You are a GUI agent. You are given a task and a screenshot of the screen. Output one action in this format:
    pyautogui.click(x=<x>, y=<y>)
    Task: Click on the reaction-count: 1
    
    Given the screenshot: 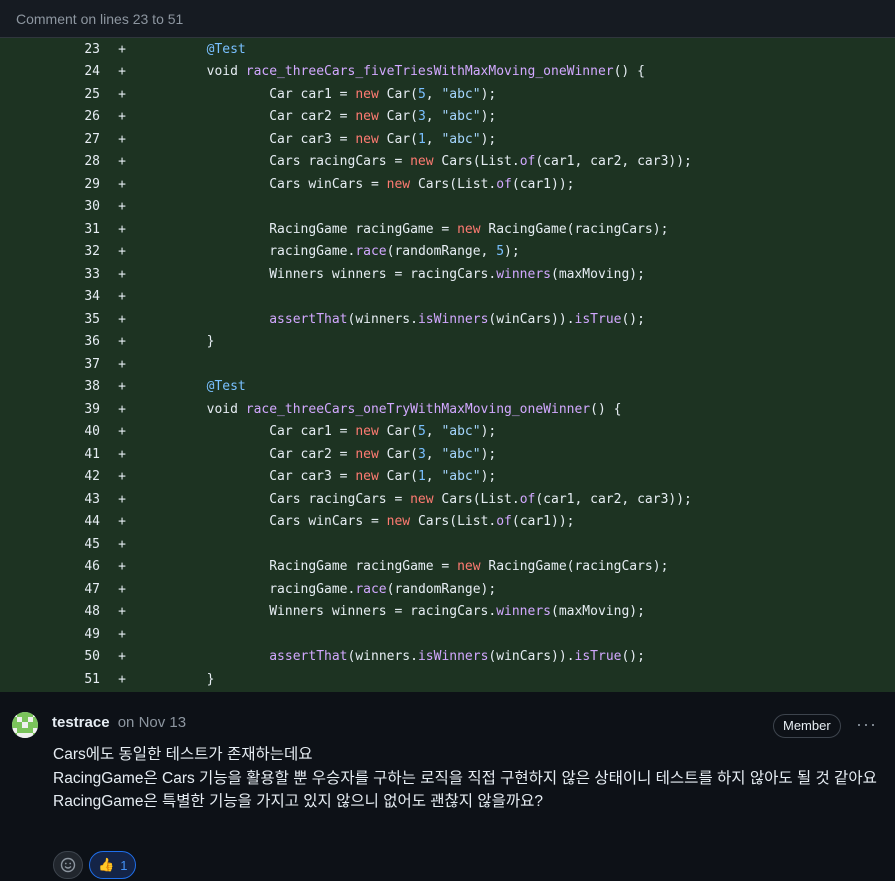 What is the action you would take?
    pyautogui.click(x=124, y=865)
    